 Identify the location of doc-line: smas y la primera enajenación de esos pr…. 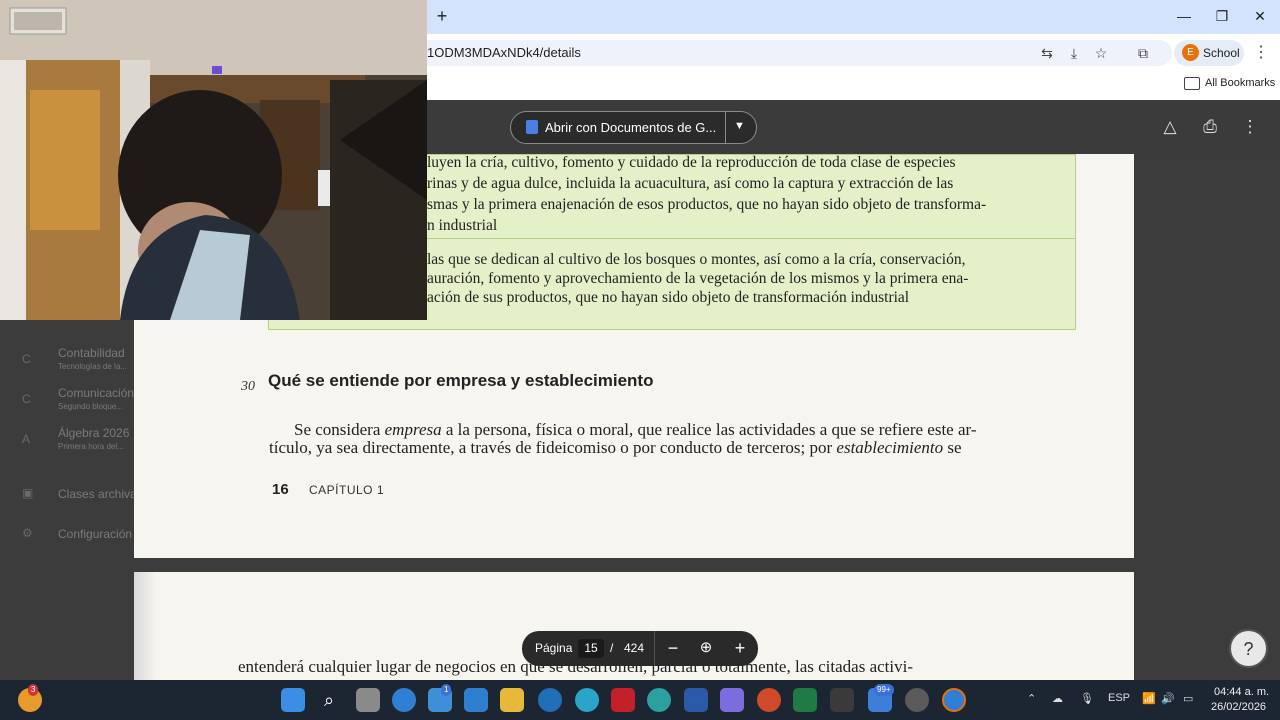
(707, 204).